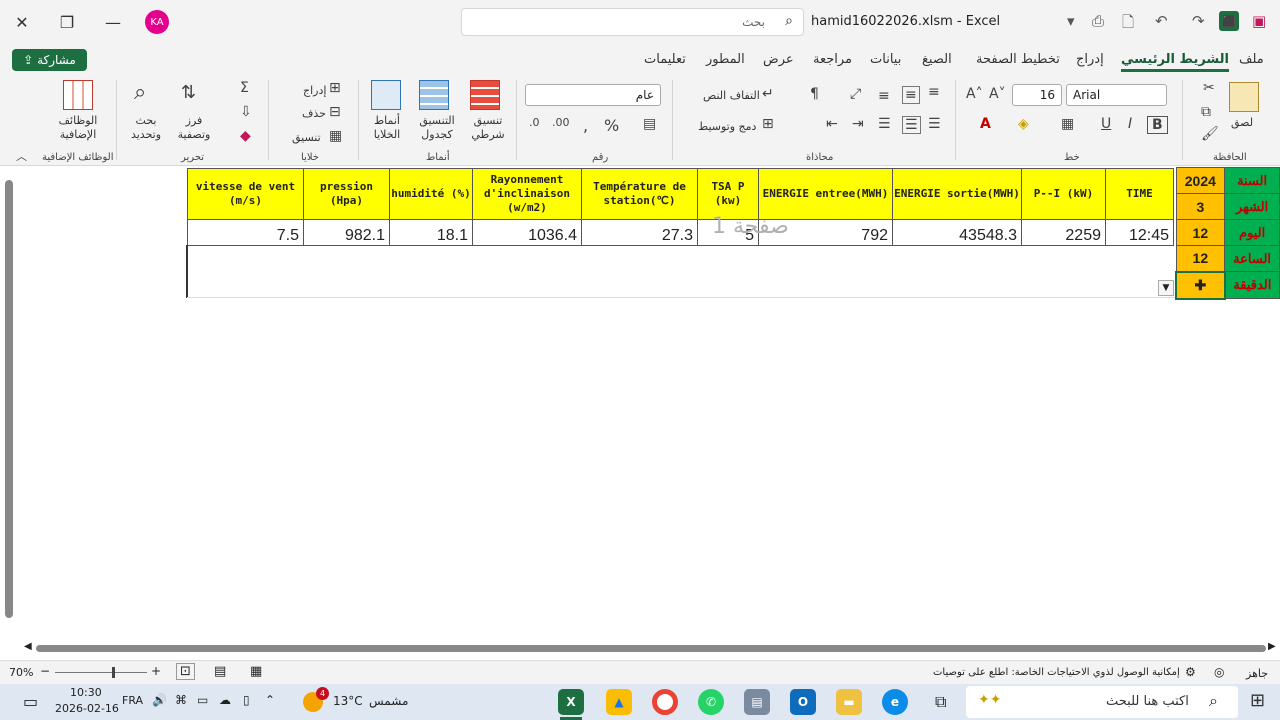 Image resolution: width=1280 pixels, height=720 pixels. I want to click on underline-button: U, so click(1106, 124).